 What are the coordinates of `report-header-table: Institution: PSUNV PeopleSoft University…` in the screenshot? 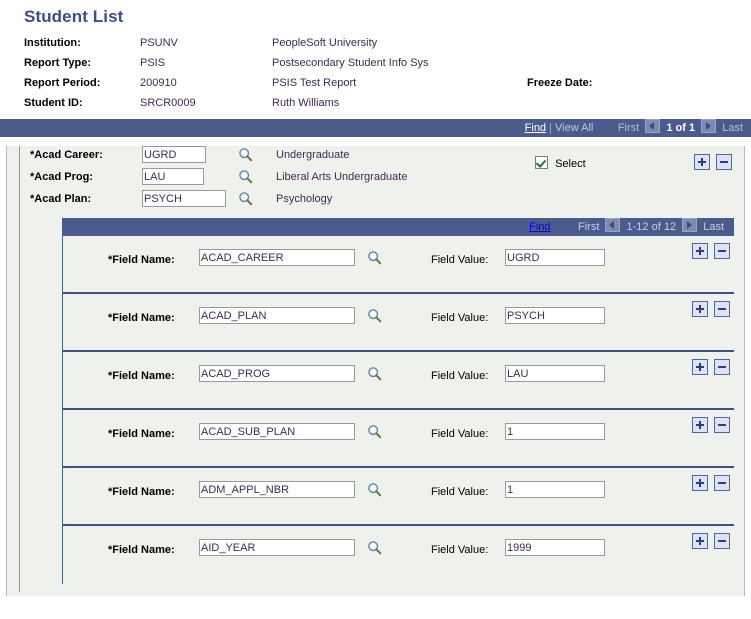 It's located at (308, 77).